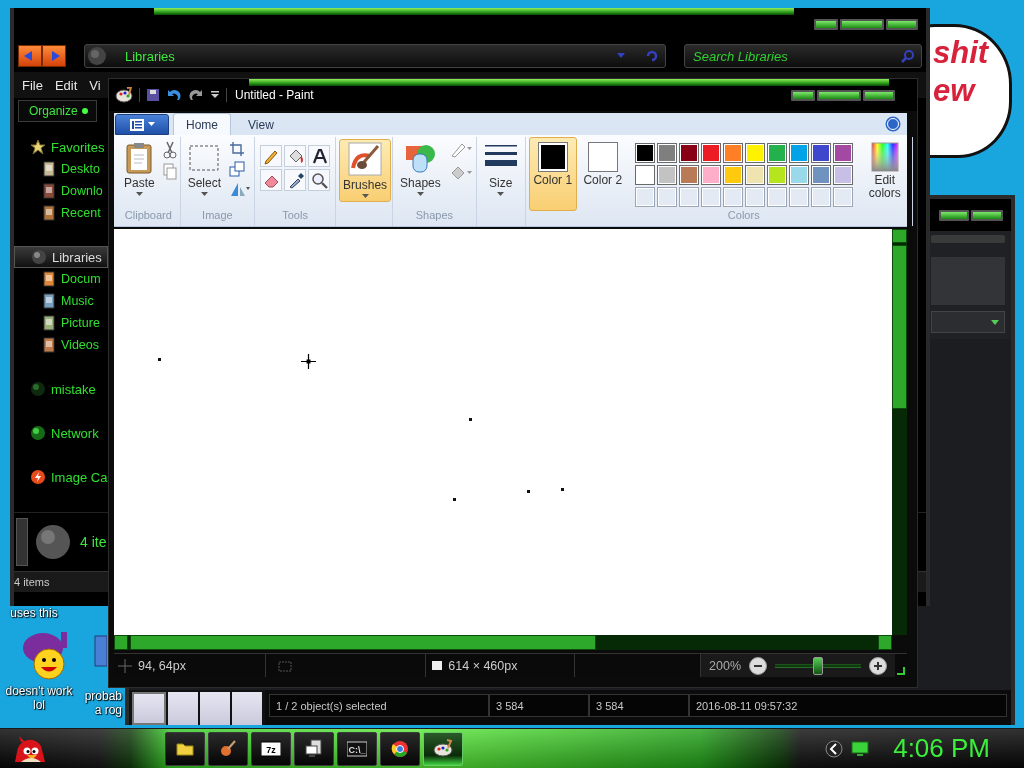 The image size is (1024, 768). Describe the element at coordinates (941, 748) in the screenshot. I see `clock-text: 4:06 PM` at that location.